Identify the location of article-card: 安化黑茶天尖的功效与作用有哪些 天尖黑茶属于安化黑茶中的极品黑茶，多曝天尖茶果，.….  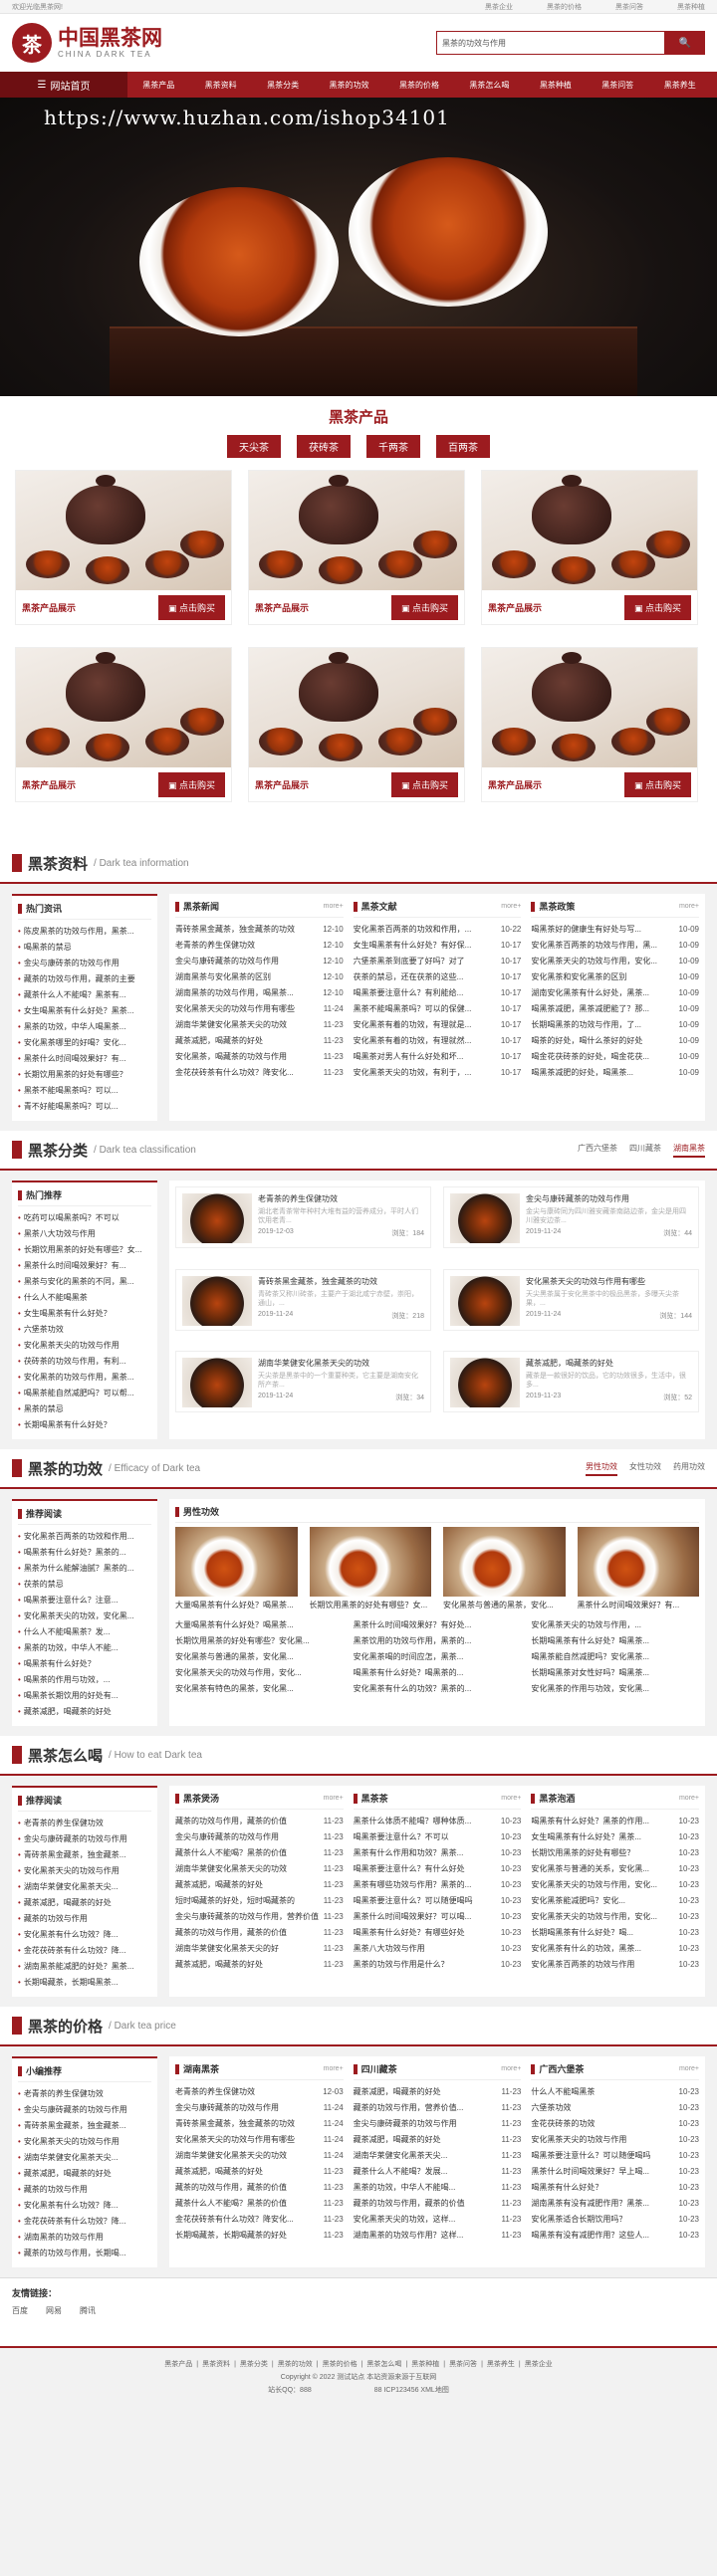
(571, 1299).